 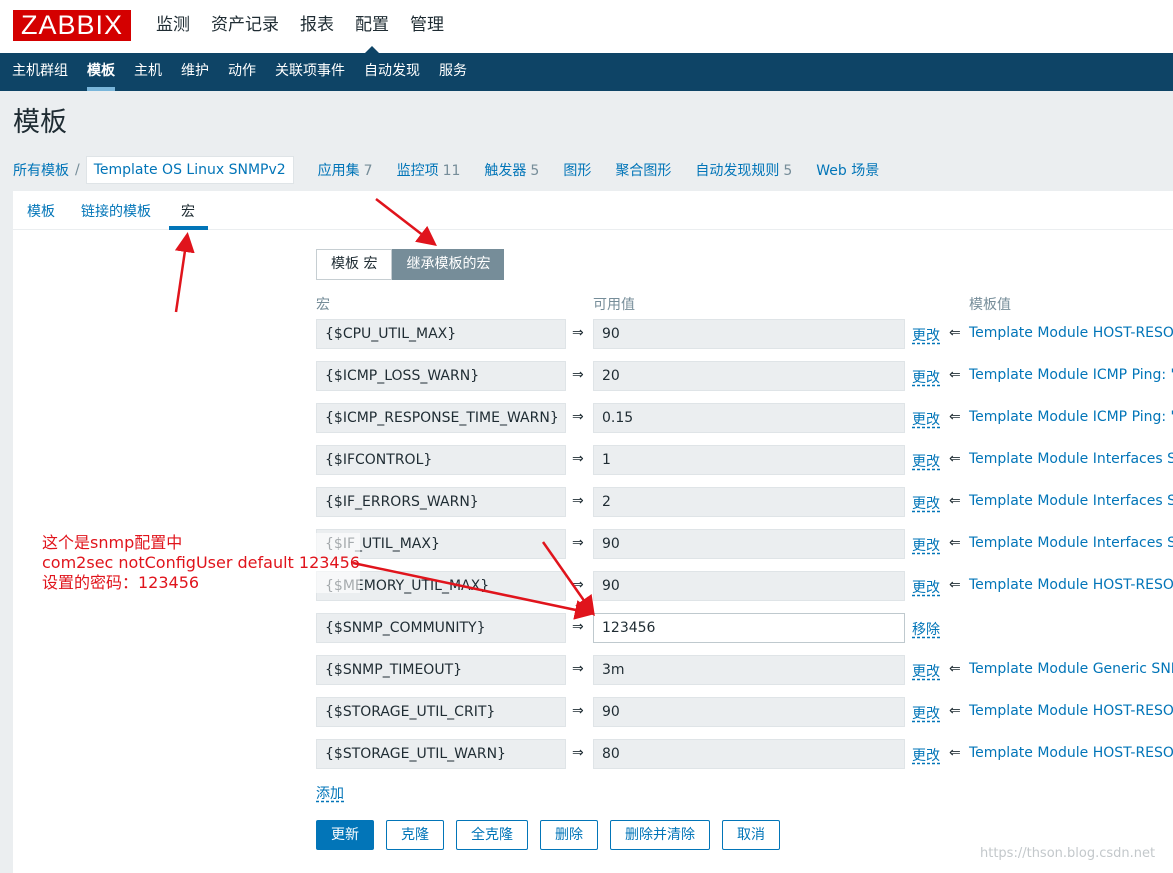 I want to click on delete-button: 删除, so click(x=569, y=835).